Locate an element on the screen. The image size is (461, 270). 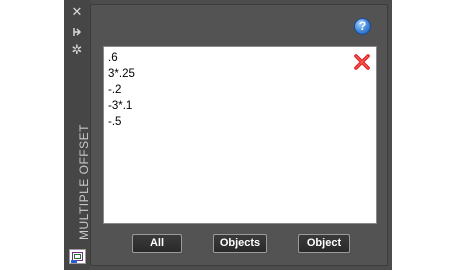
offset-value-line: -.2 is located at coordinates (115, 90).